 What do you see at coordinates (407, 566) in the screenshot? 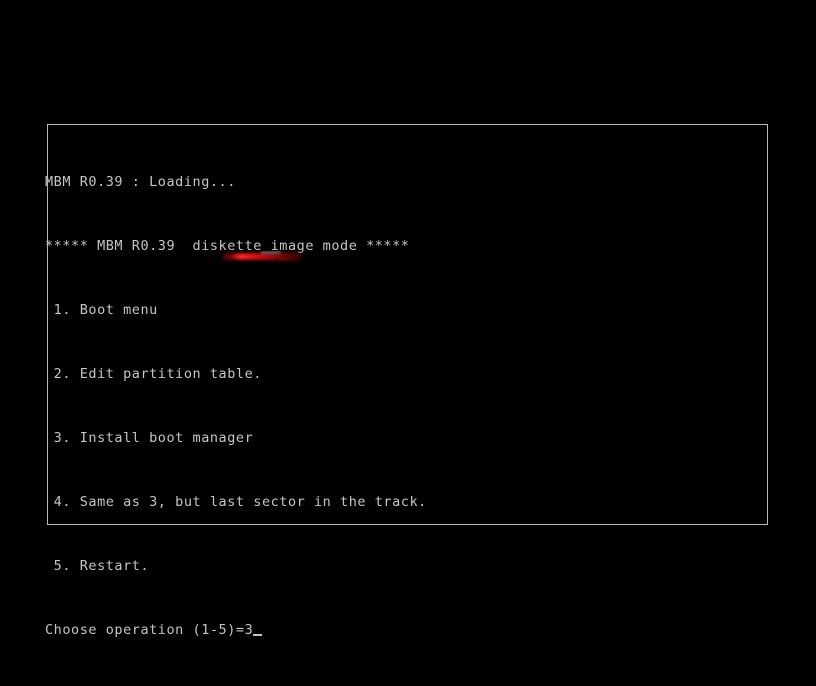
I see `menu-item-restart: 5. Restart.` at bounding box center [407, 566].